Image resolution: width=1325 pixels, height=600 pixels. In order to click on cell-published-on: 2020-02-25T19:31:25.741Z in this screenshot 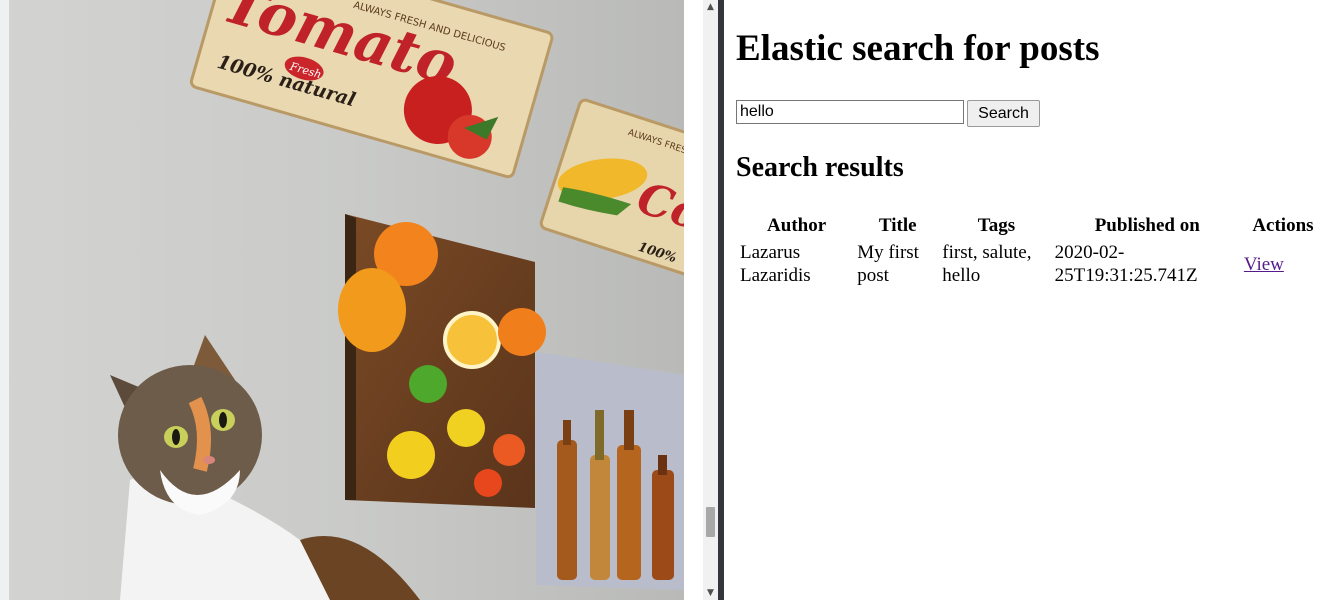, I will do `click(1126, 264)`.